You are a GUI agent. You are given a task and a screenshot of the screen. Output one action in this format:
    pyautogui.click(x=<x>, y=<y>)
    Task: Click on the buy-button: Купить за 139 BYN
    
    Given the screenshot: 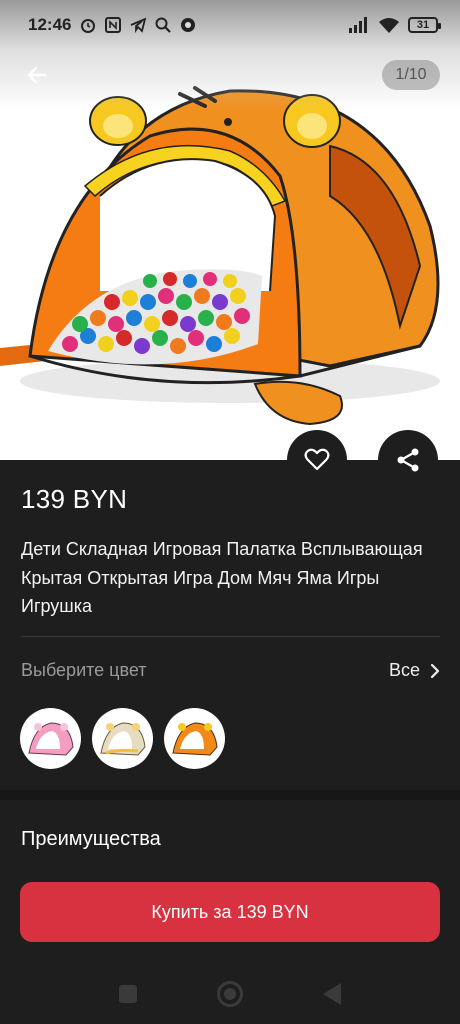 What is the action you would take?
    pyautogui.click(x=230, y=912)
    